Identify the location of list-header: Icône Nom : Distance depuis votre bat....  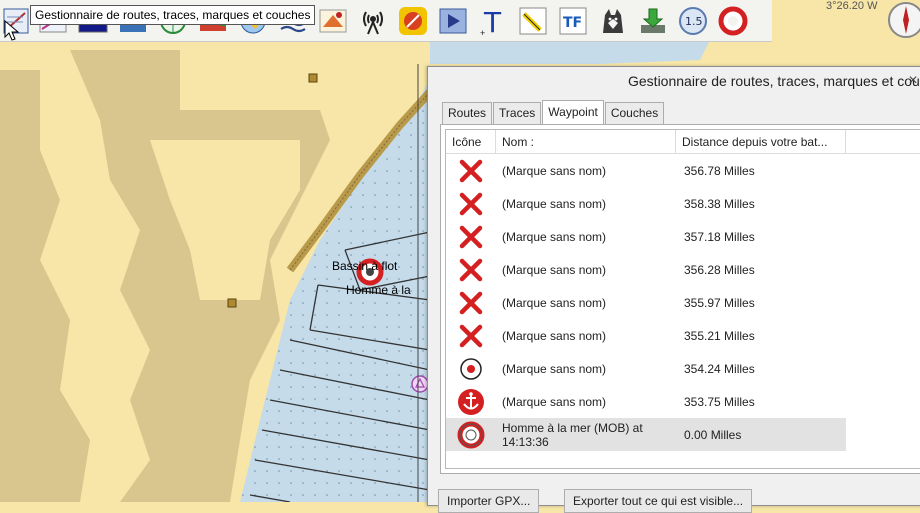
(683, 142).